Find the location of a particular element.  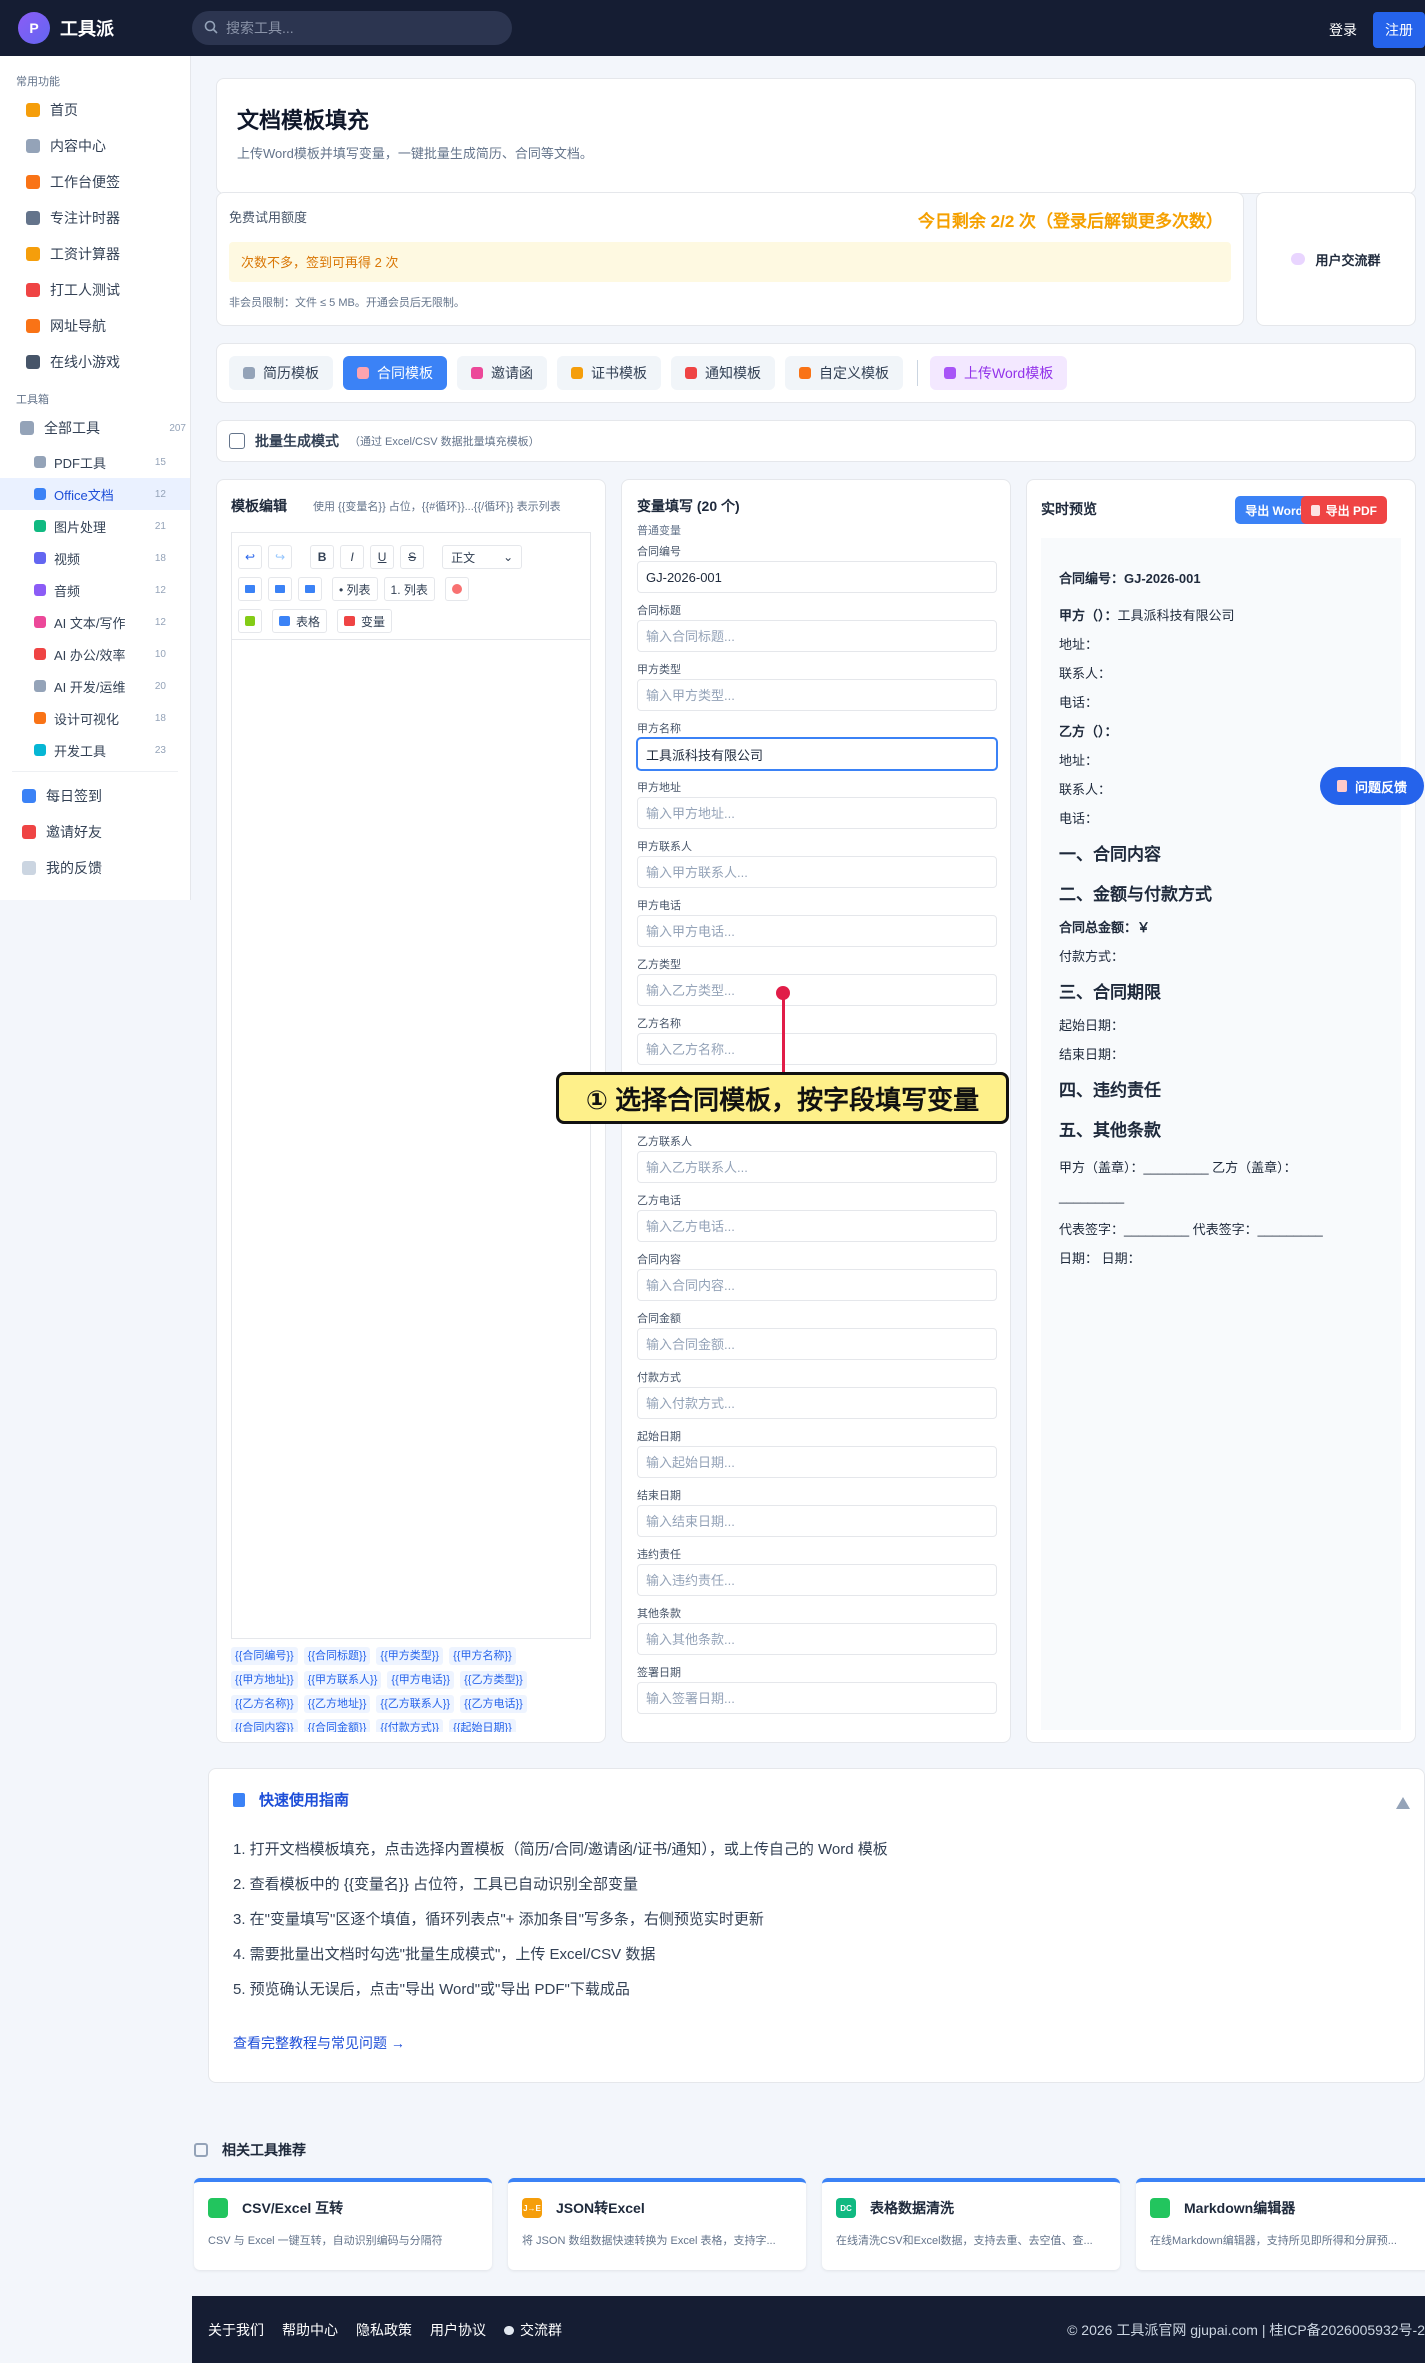

sidebar-item: 每日签到 is located at coordinates (95, 796).